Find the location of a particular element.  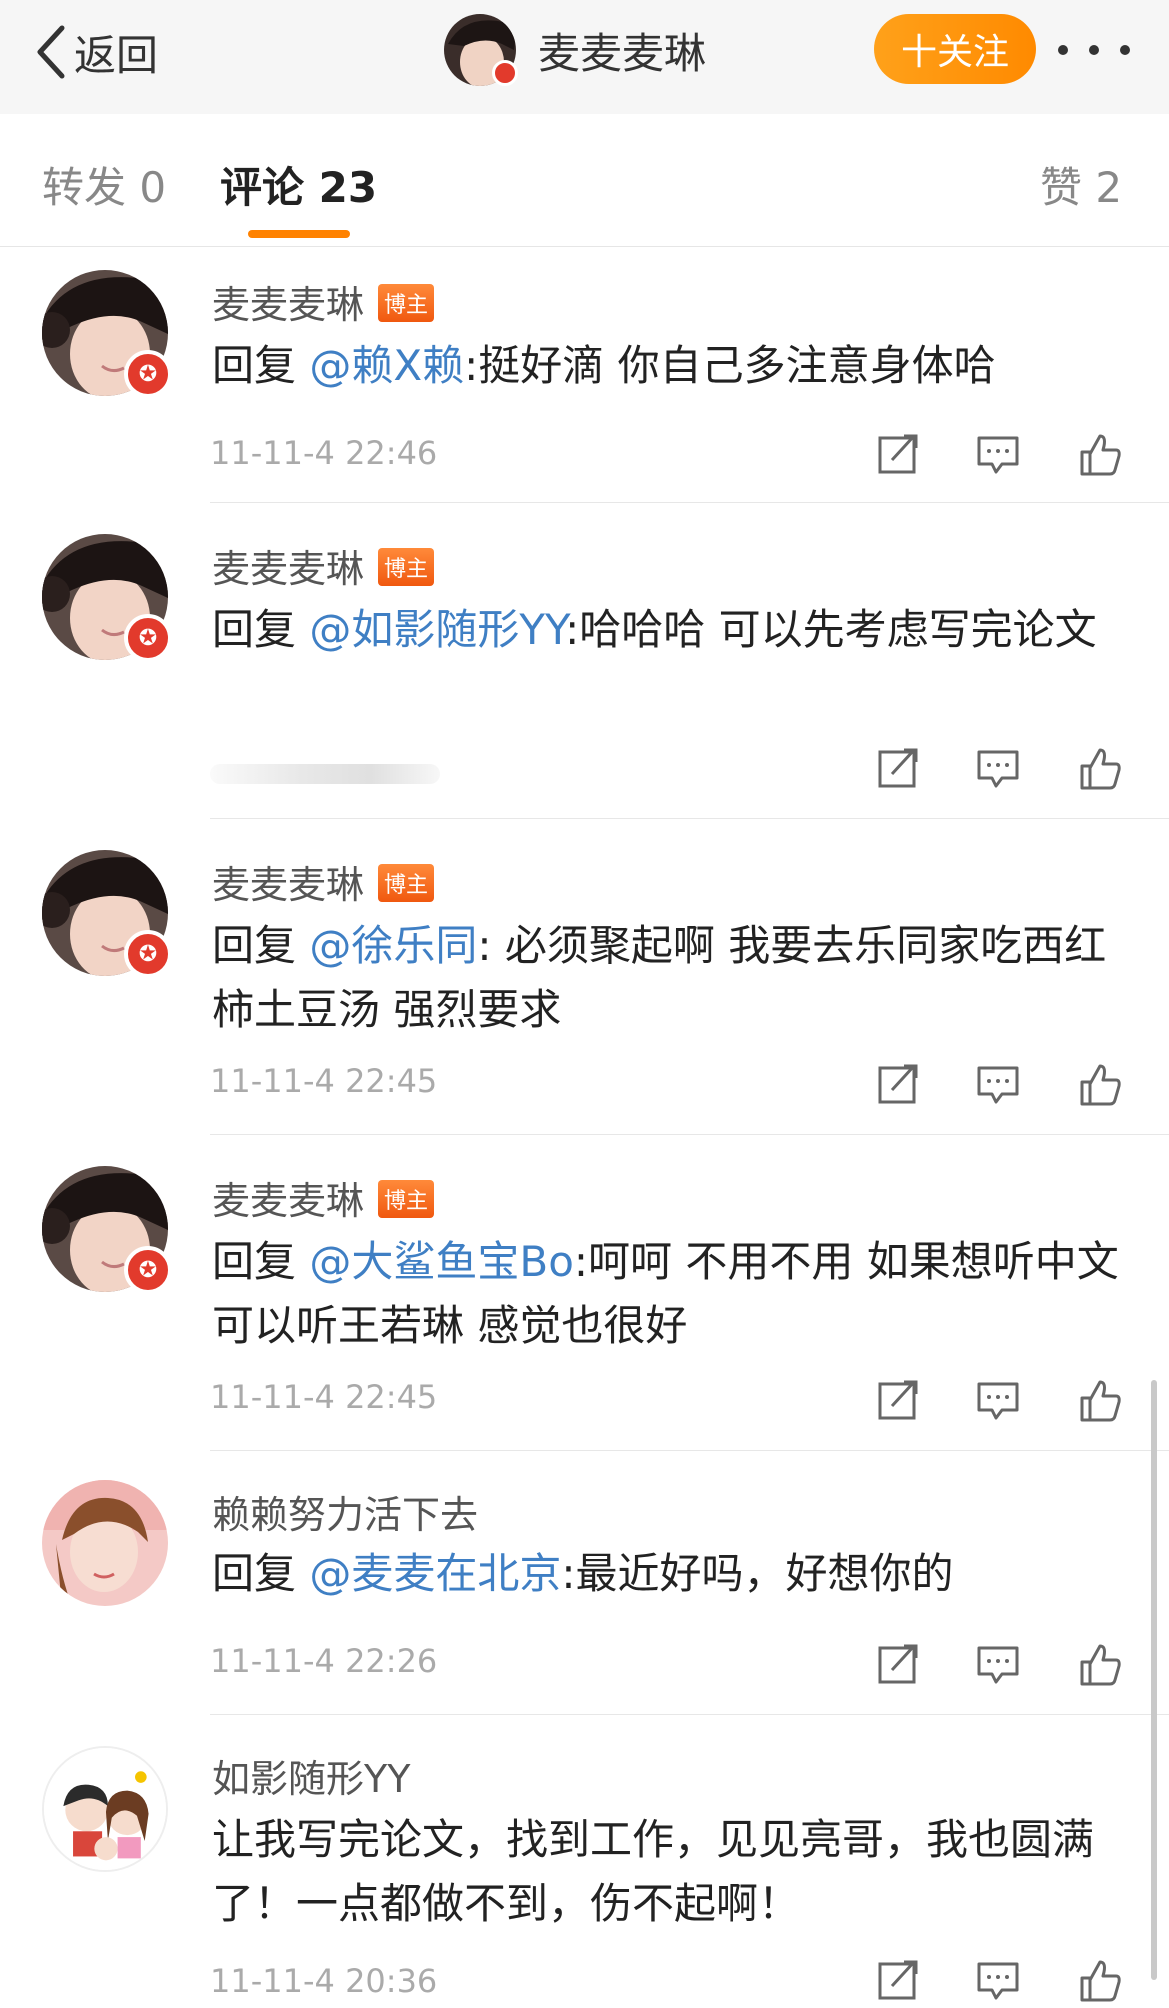

comment-text: 回复 @大鲨鱼宝Bo:呵呵 不用不用 如果想听中文可以听王若琳 感觉也很好 is located at coordinates (665, 1293).